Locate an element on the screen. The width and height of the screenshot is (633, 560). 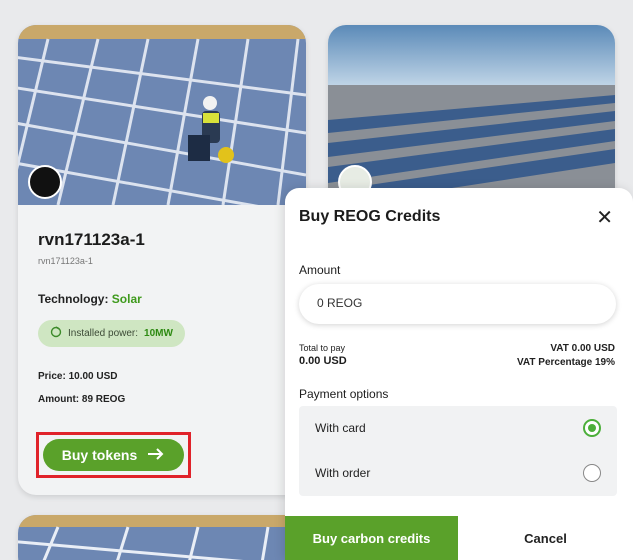
payment-option-label: With order is located at coordinates (343, 473).